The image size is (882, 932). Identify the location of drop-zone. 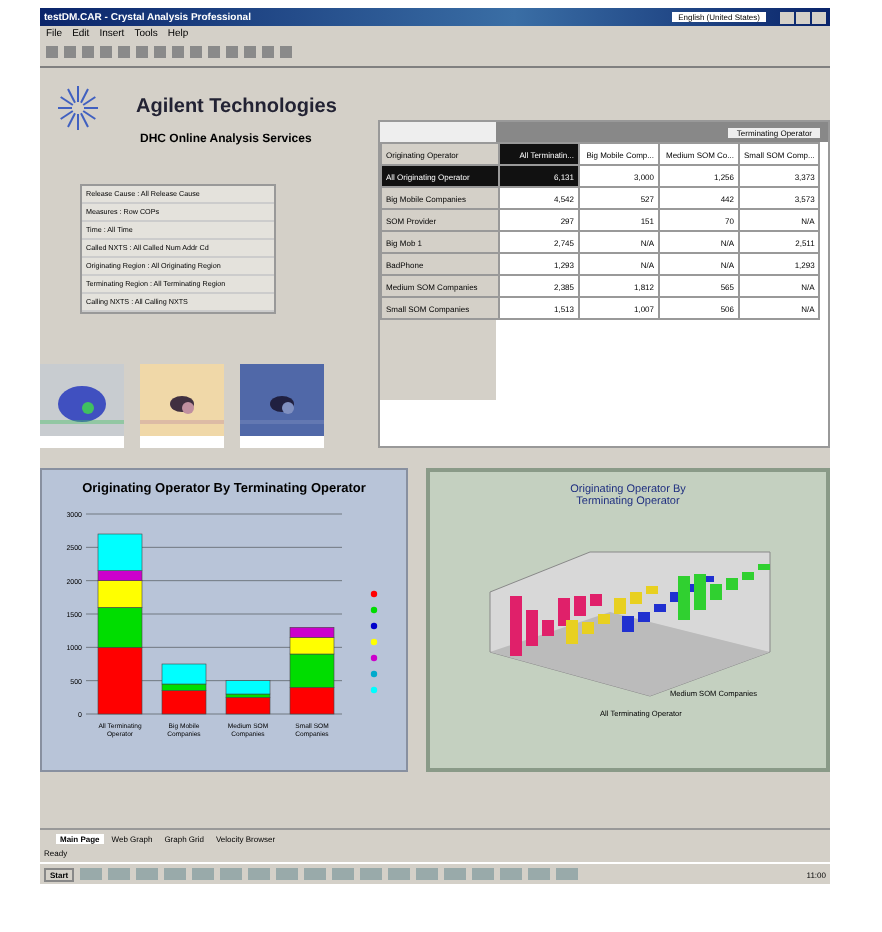
(438, 132).